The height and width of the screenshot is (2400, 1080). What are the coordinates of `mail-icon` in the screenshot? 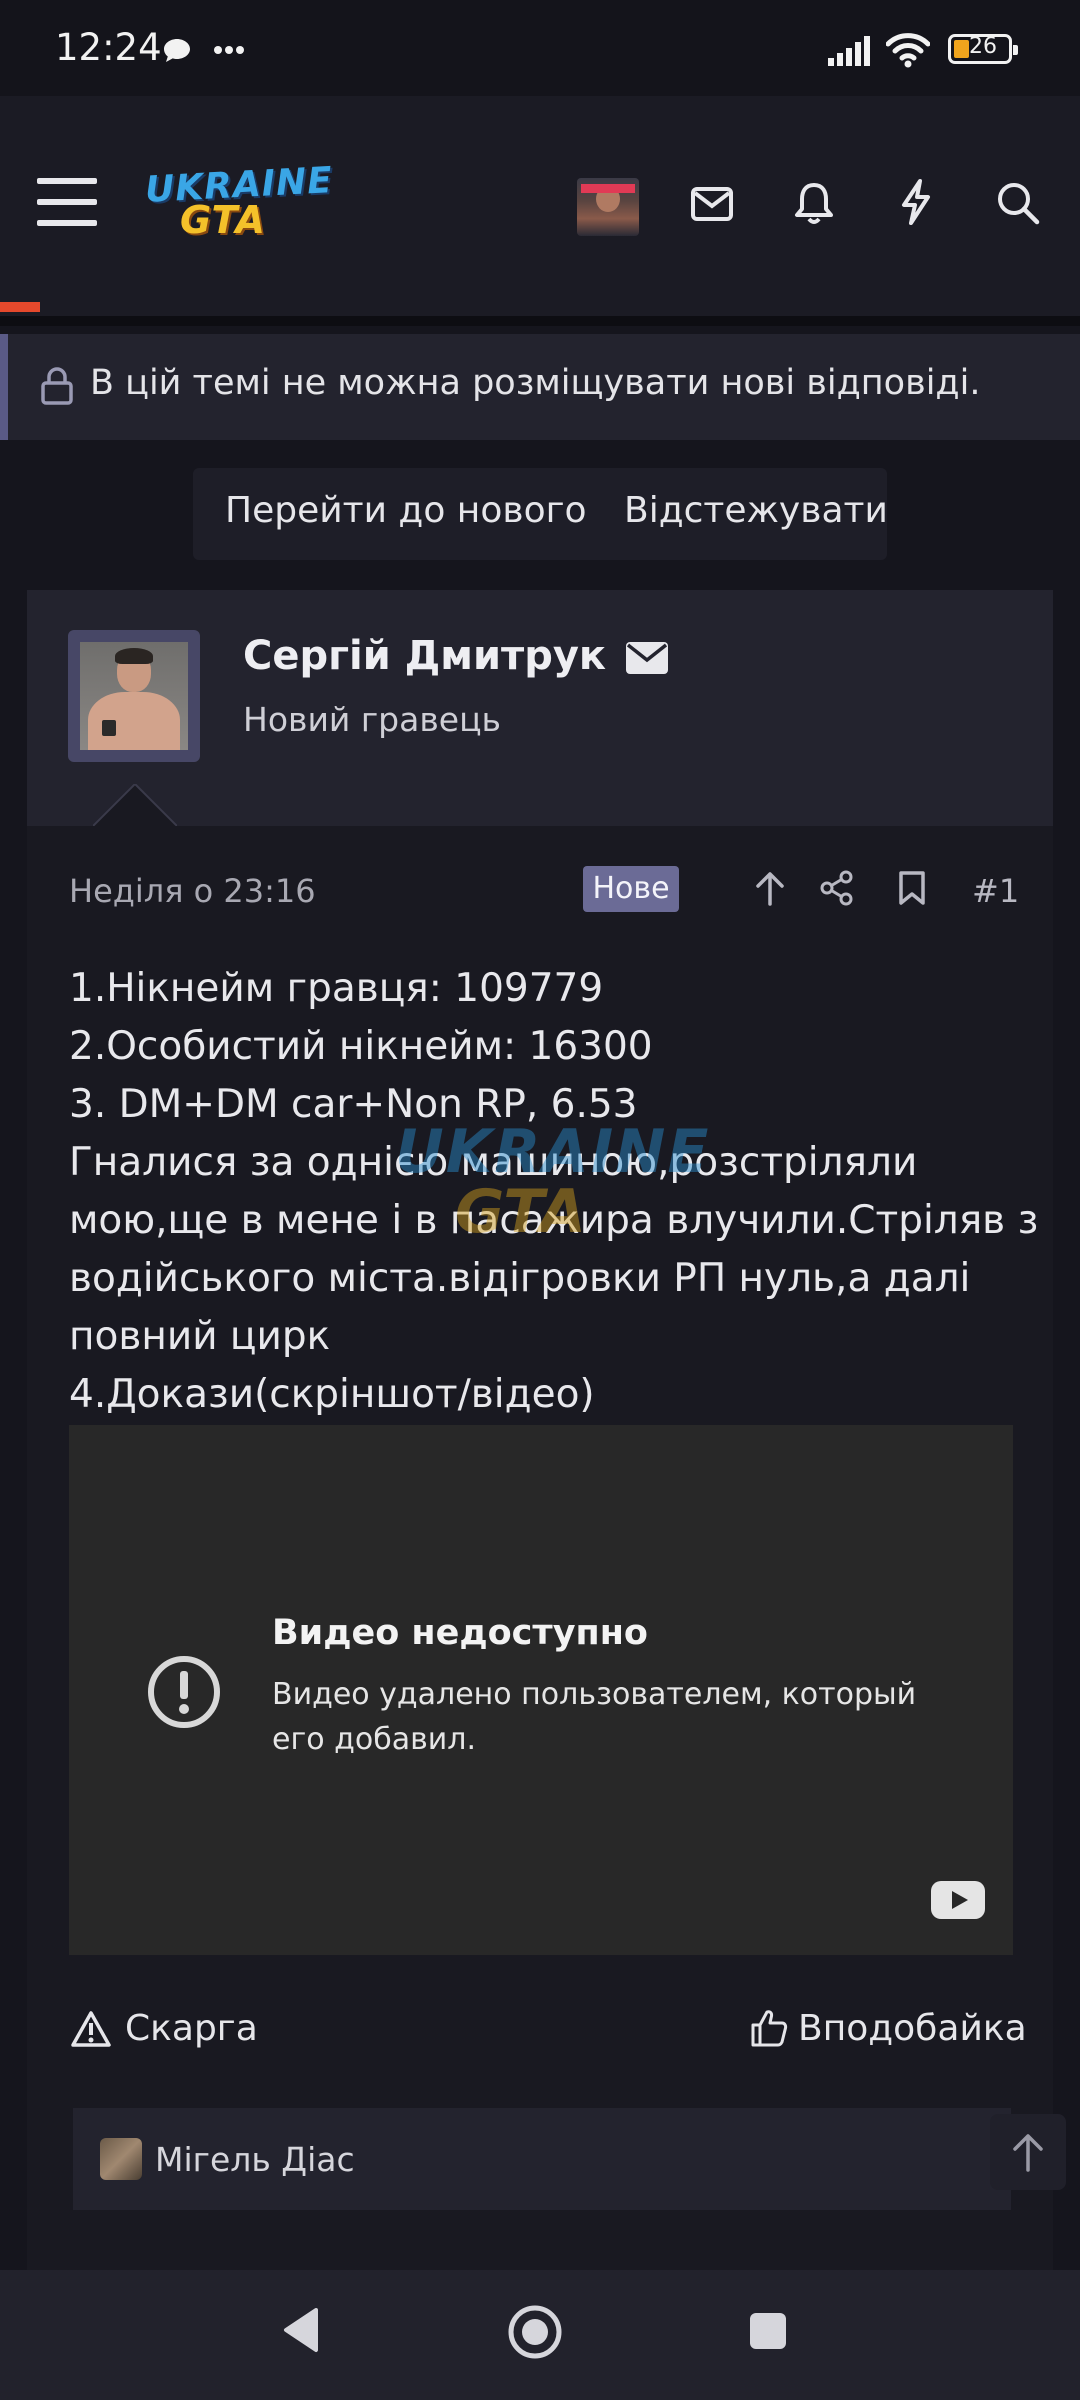 It's located at (712, 204).